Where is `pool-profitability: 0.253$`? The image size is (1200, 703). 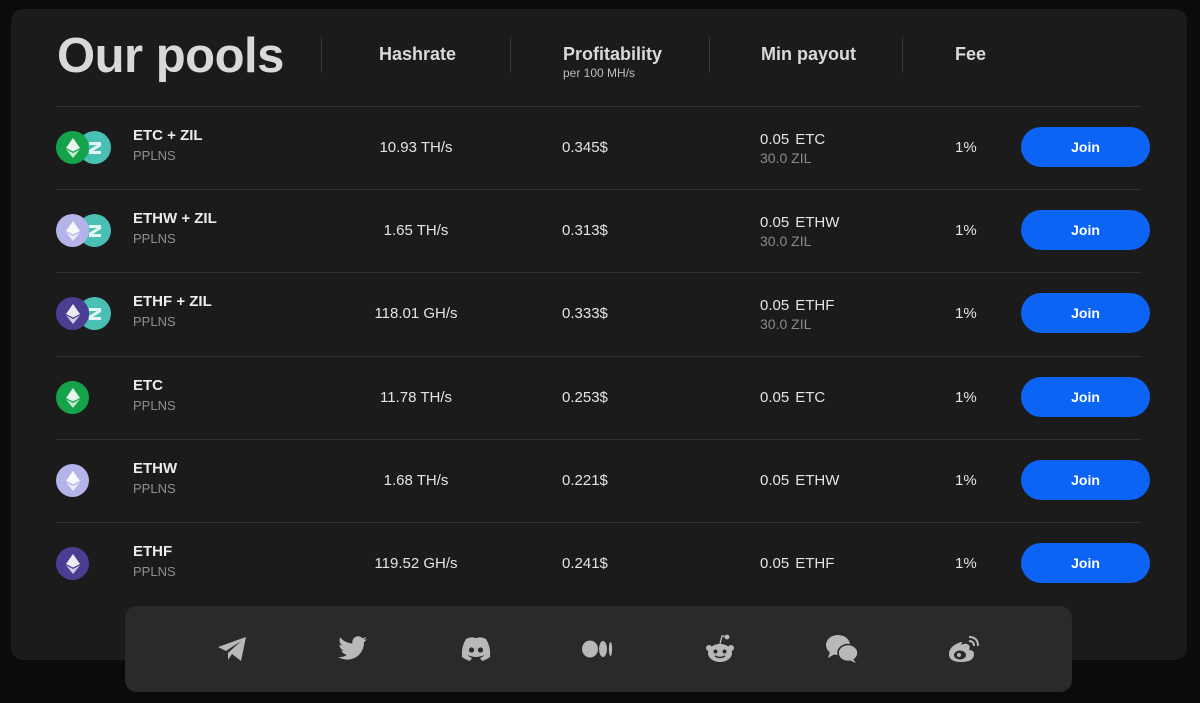
pool-profitability: 0.253$ is located at coordinates (585, 397).